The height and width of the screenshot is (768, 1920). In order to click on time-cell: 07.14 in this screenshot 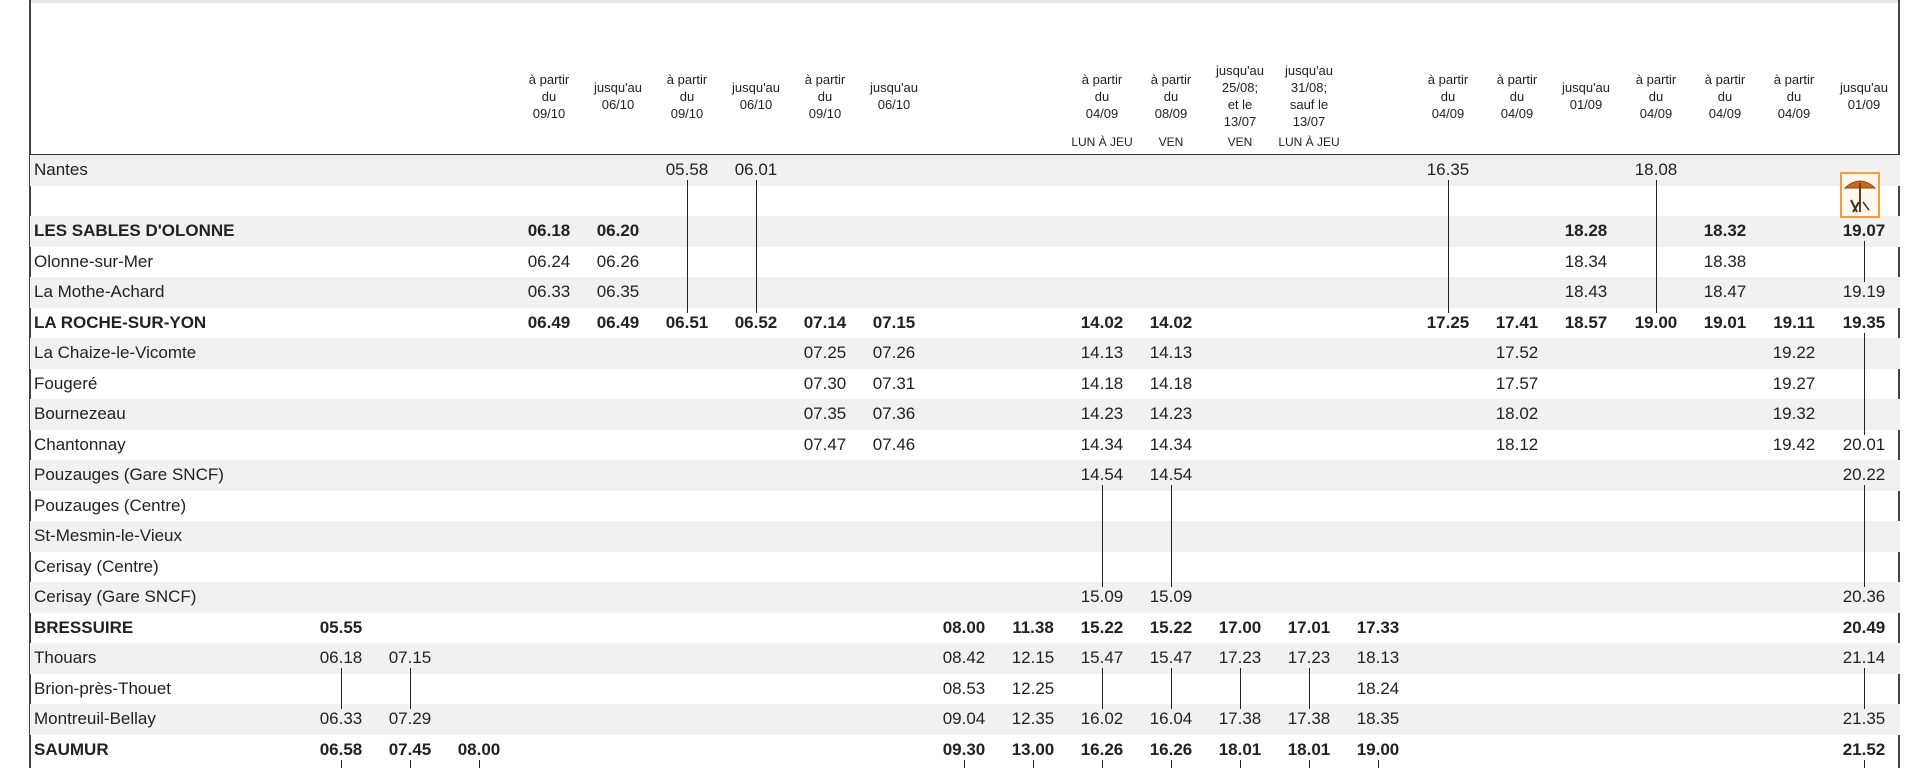, I will do `click(825, 322)`.